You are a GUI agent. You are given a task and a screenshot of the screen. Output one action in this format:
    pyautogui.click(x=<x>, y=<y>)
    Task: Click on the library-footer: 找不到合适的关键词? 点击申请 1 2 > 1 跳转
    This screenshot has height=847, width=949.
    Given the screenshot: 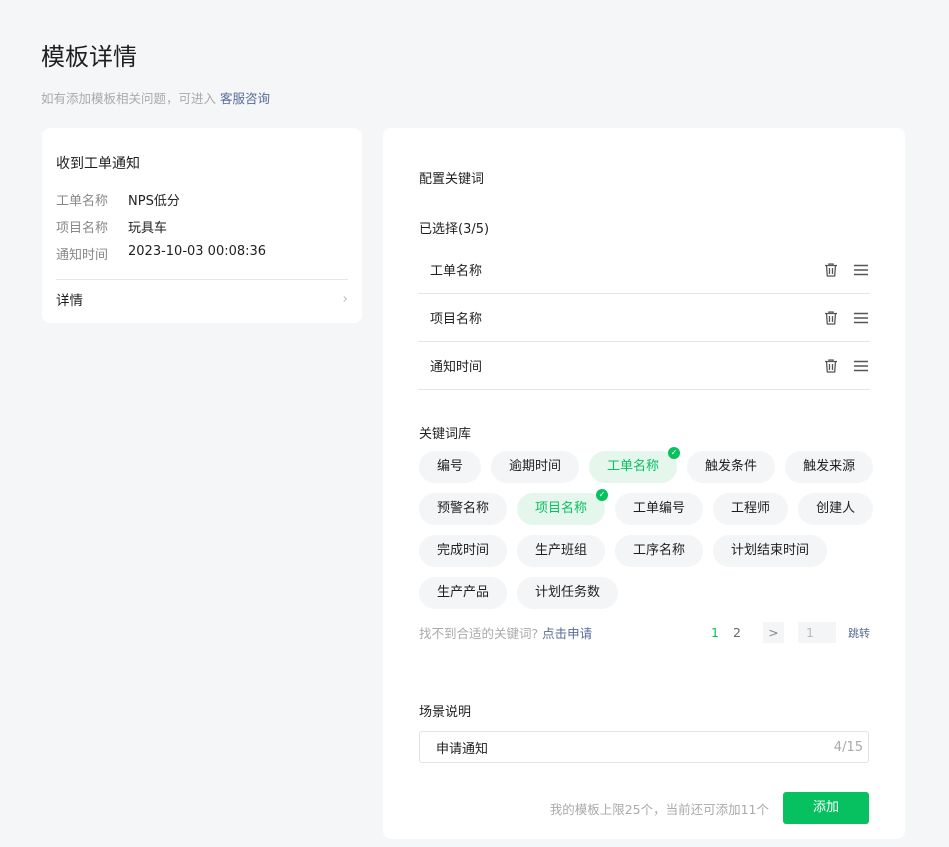 What is the action you would take?
    pyautogui.click(x=644, y=632)
    